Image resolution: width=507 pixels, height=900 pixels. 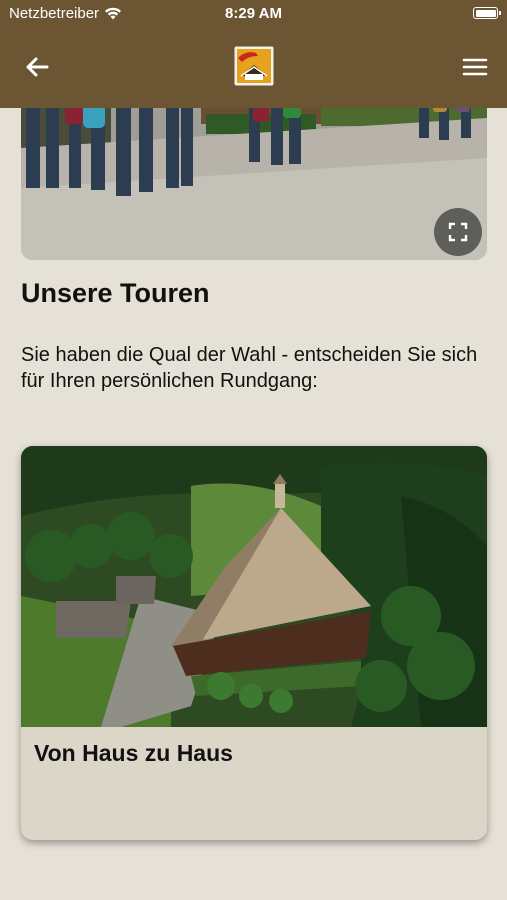 I want to click on fullscreen-icon, so click(x=458, y=232).